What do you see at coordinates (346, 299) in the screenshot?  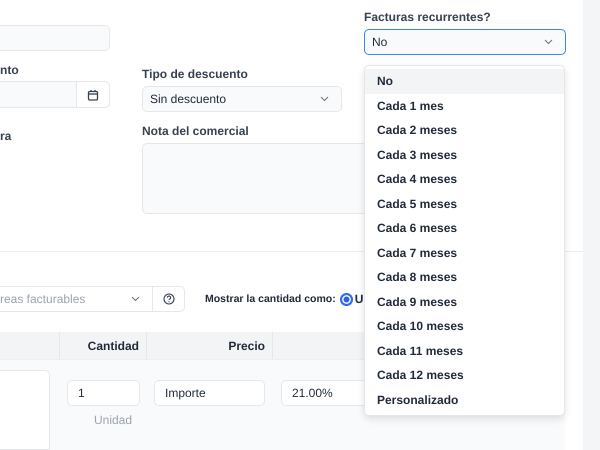 I see `radio-button` at bounding box center [346, 299].